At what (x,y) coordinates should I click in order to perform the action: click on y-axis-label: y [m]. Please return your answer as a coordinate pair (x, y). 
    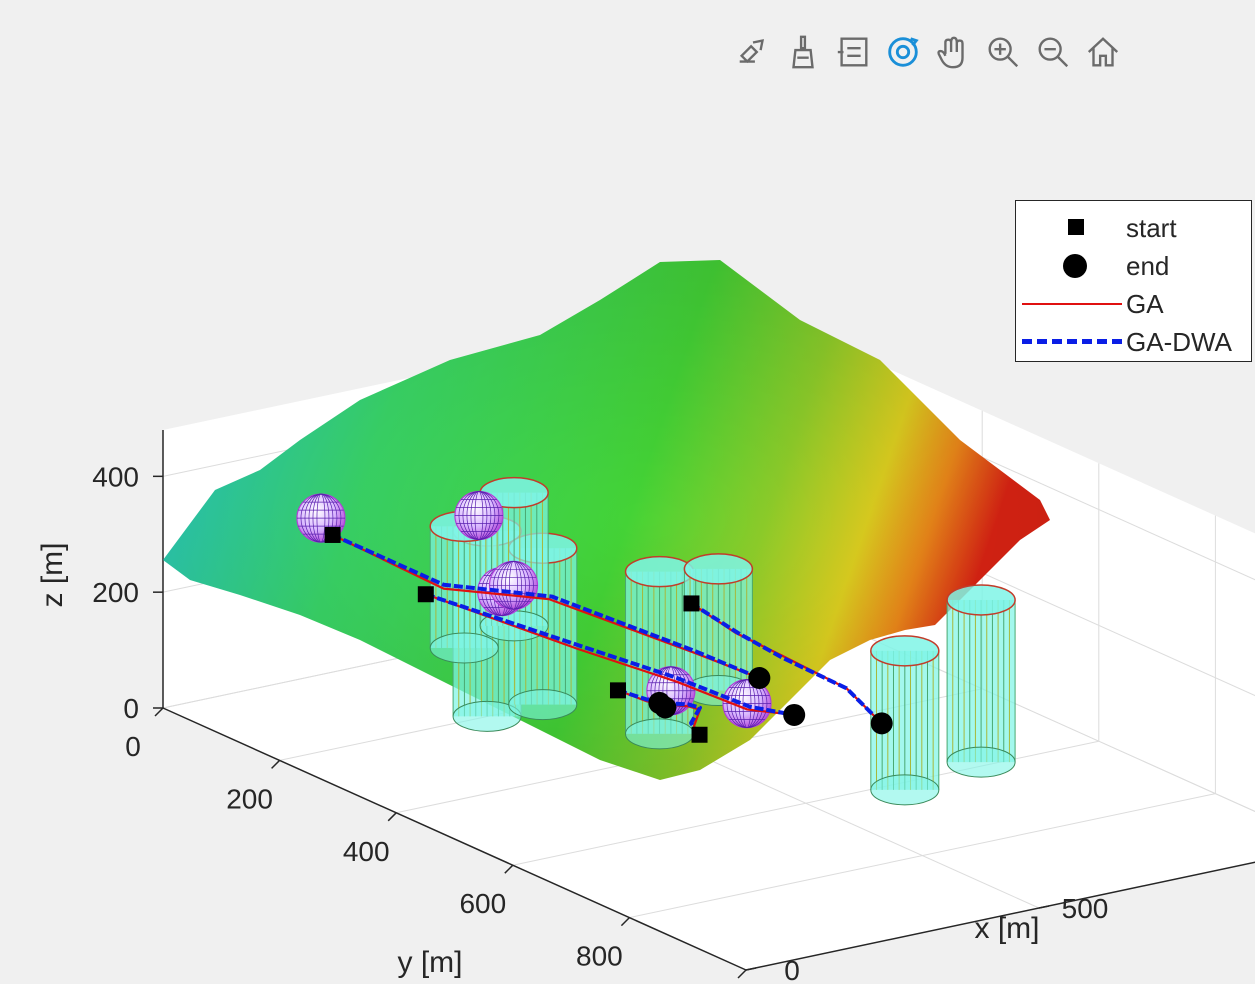
    Looking at the image, I should click on (430, 962).